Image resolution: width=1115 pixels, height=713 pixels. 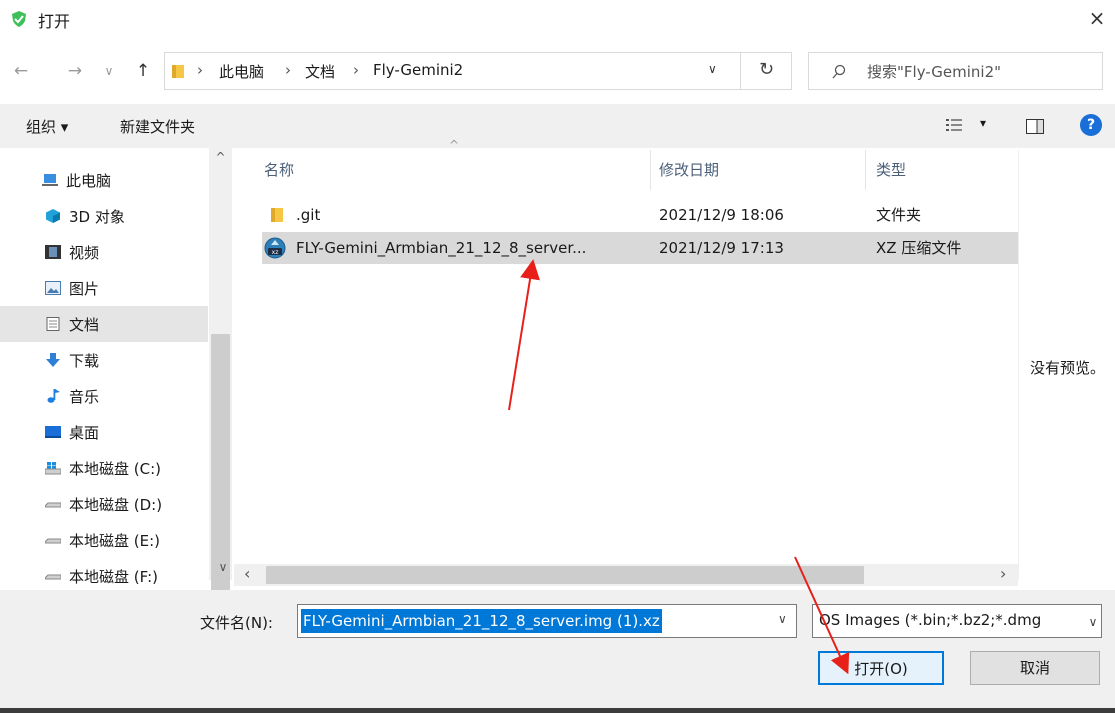 What do you see at coordinates (524, 335) in the screenshot?
I see `annotation-arrow-file` at bounding box center [524, 335].